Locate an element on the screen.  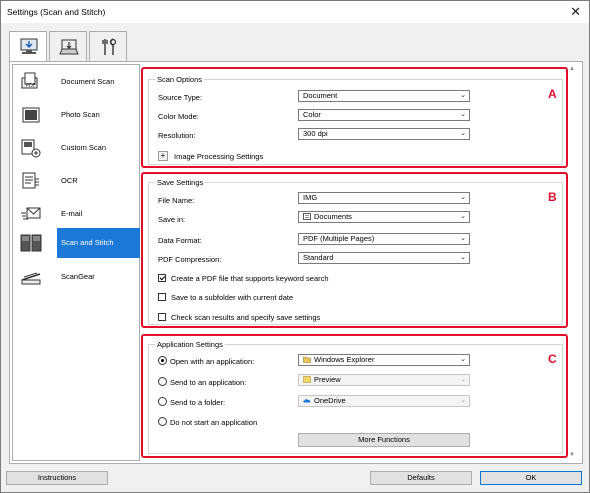
open-with-app-radio is located at coordinates (162, 360).